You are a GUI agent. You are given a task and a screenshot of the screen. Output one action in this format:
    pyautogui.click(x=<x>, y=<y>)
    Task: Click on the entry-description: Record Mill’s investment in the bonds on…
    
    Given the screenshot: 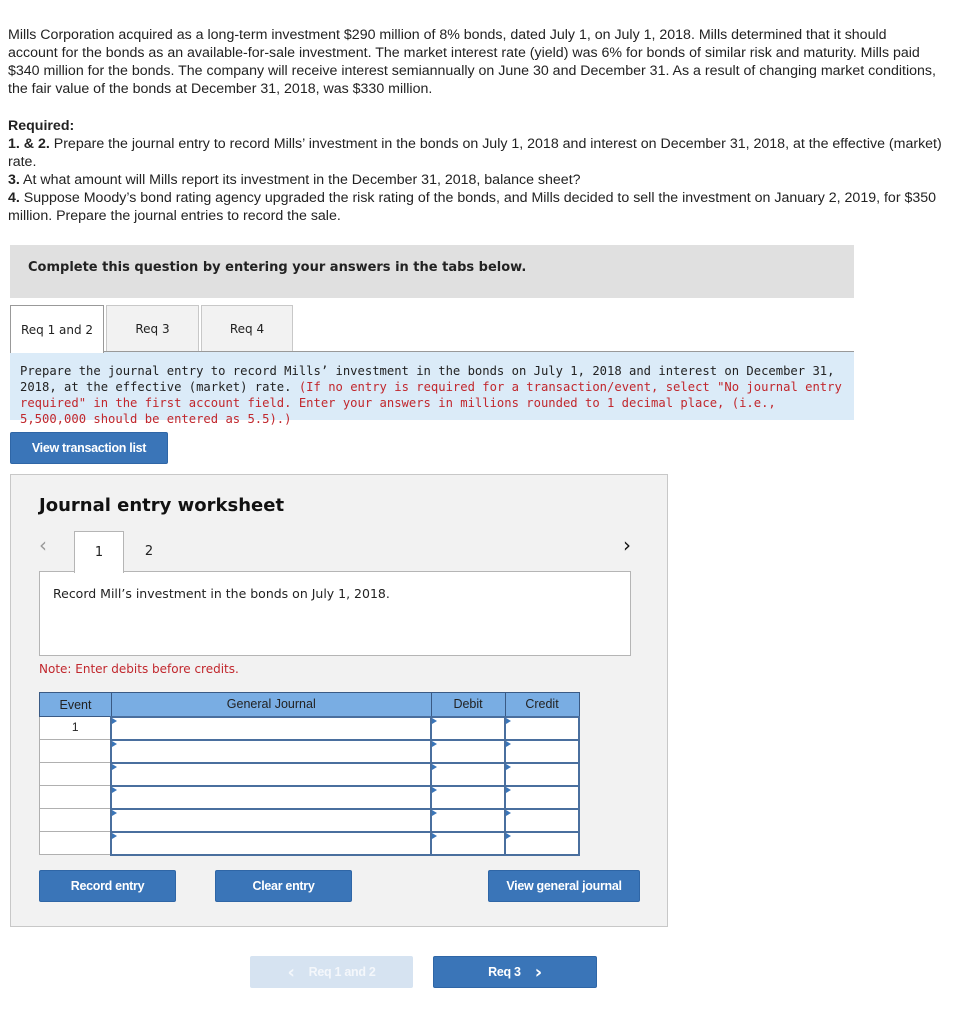 What is the action you would take?
    pyautogui.click(x=335, y=613)
    